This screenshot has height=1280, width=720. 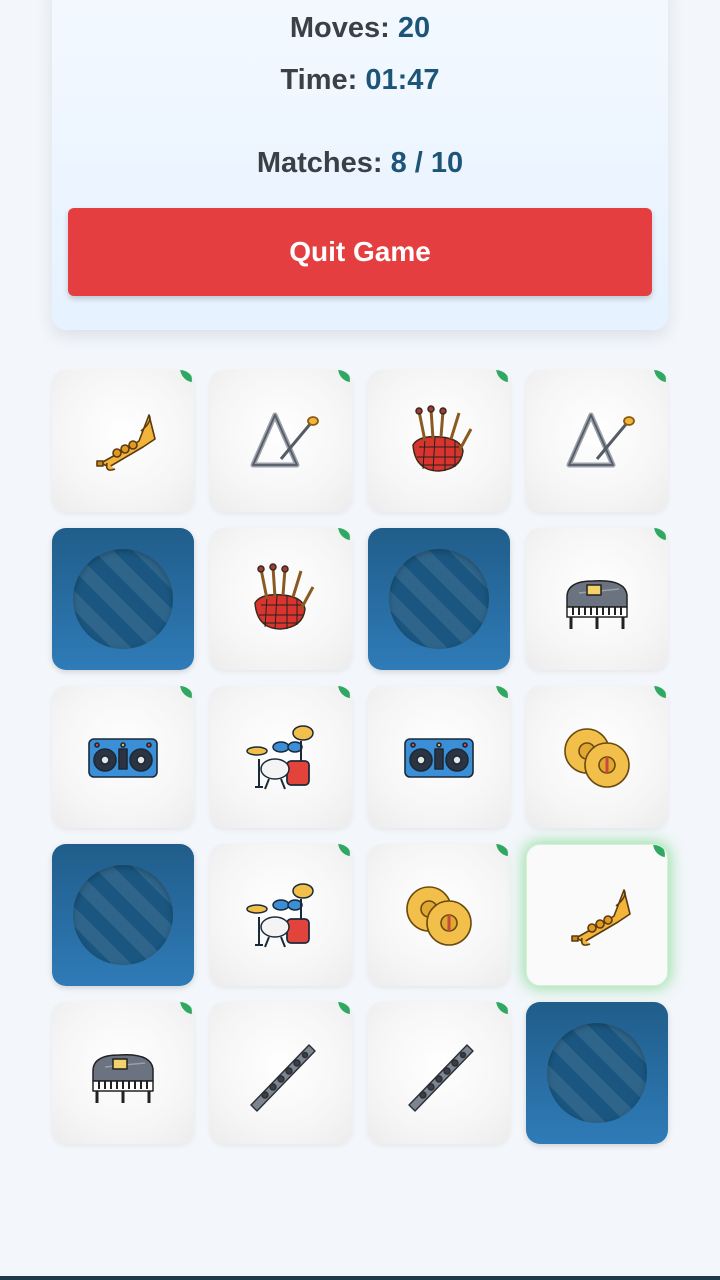 What do you see at coordinates (339, 28) in the screenshot?
I see `moves-label: Moves:` at bounding box center [339, 28].